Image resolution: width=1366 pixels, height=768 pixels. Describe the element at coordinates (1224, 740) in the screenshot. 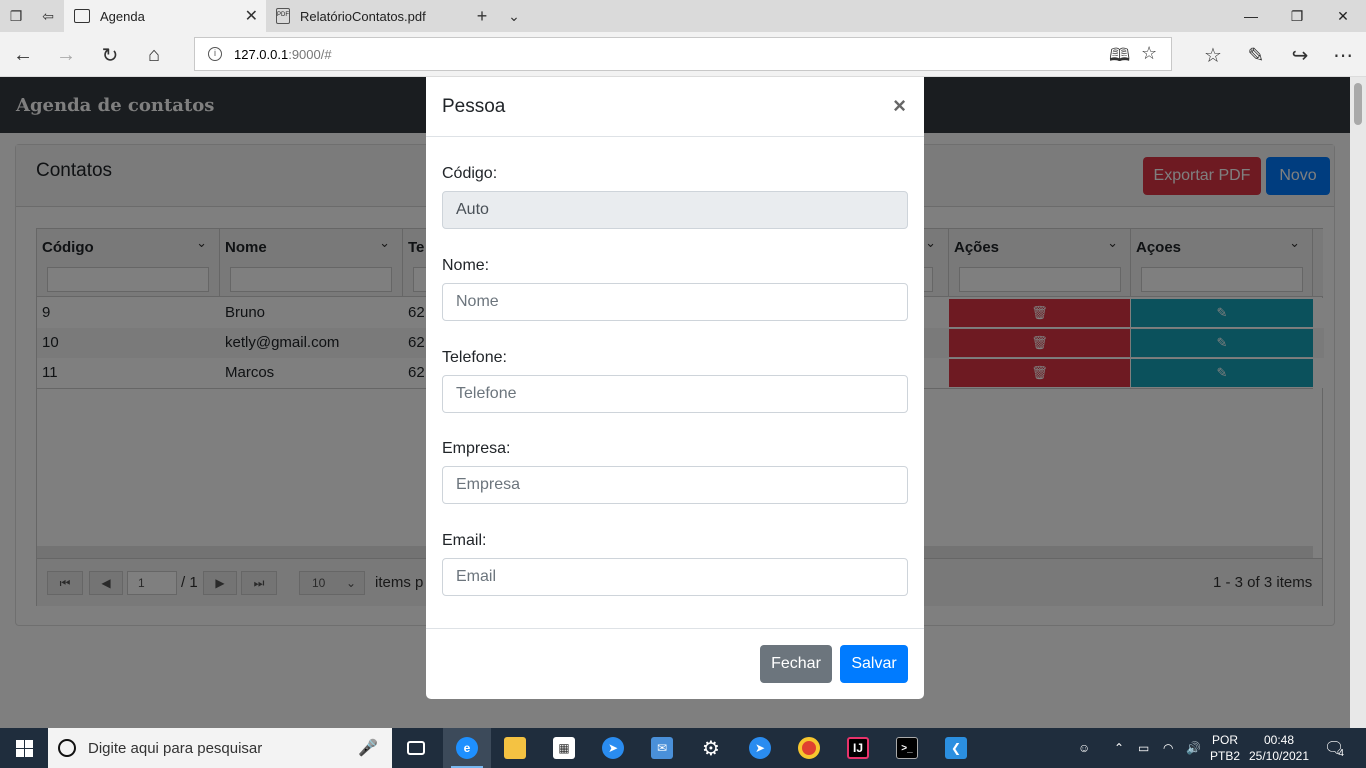

I see `lang-top: POR` at that location.